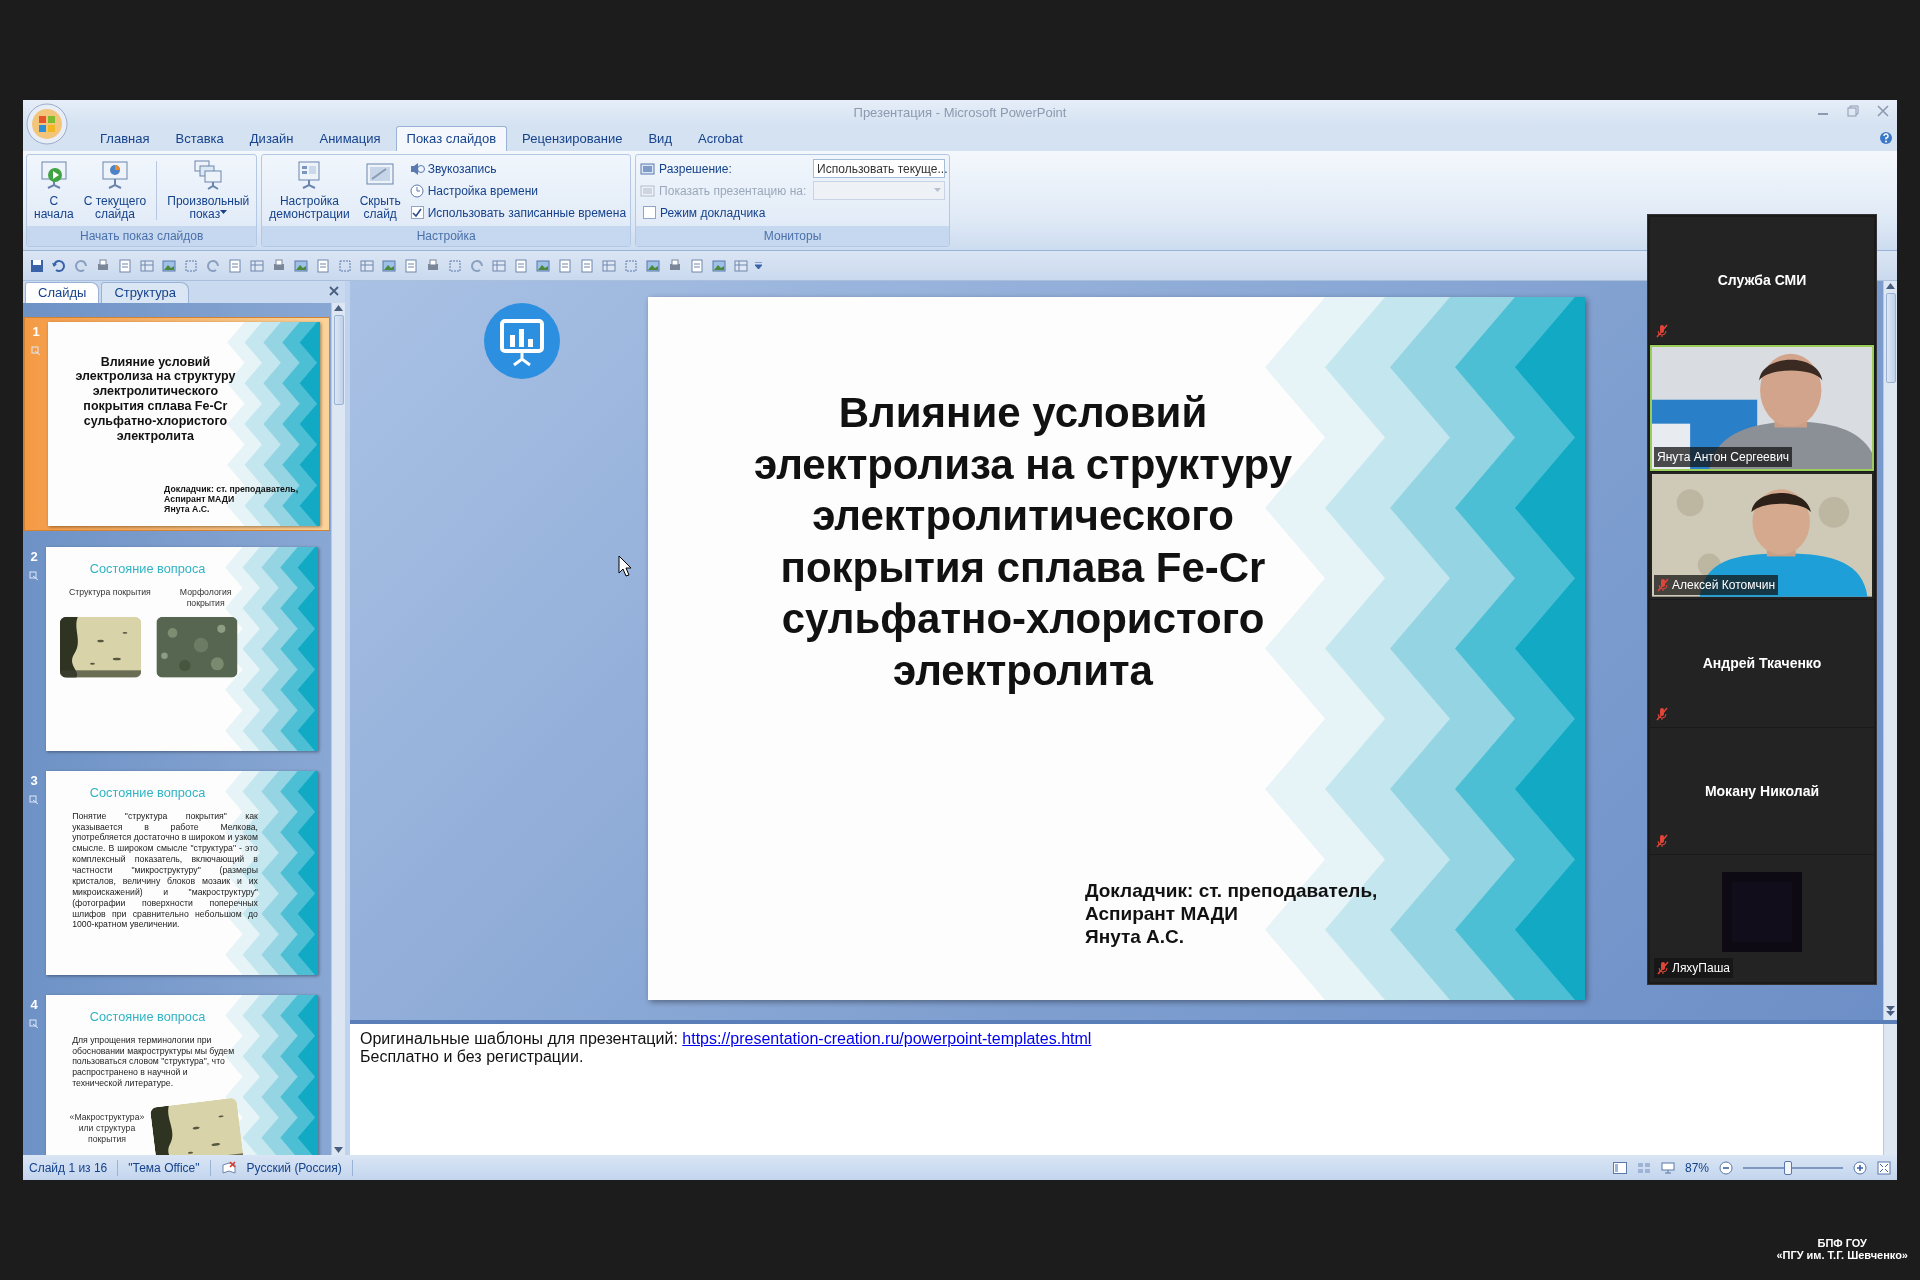  I want to click on fit-window-icon, so click(1884, 1167).